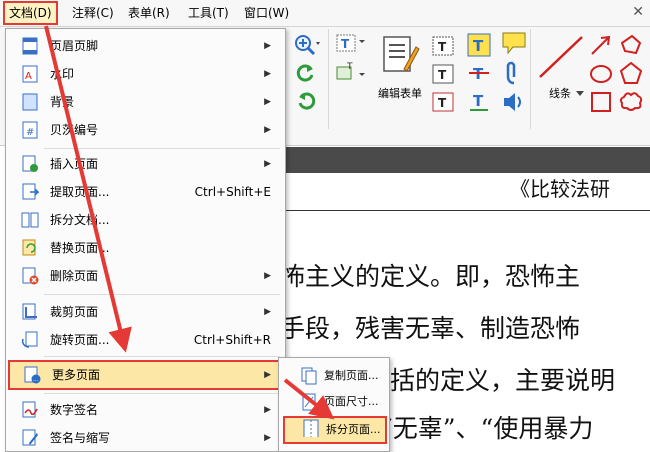 The image size is (650, 452). Describe the element at coordinates (487, 428) in the screenshot. I see `doc-text-line: “无辜”、“使用暴力` at that location.